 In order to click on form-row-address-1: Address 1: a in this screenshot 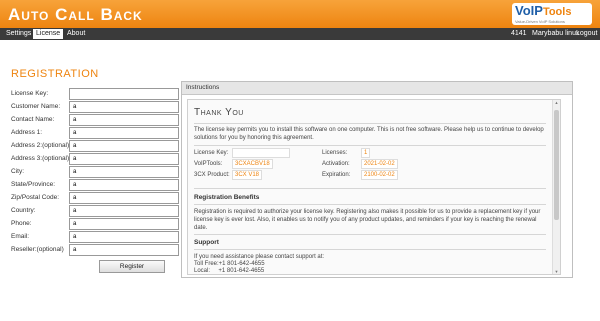, I will do `click(95, 133)`.